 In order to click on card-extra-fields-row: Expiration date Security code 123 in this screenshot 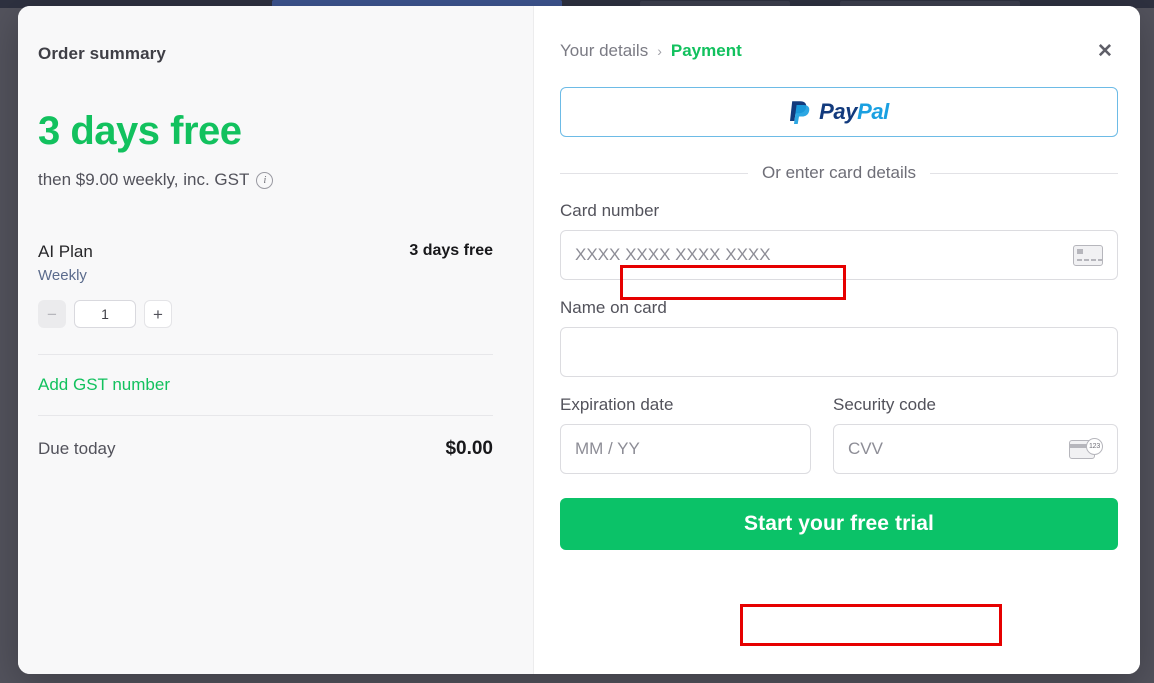, I will do `click(839, 434)`.